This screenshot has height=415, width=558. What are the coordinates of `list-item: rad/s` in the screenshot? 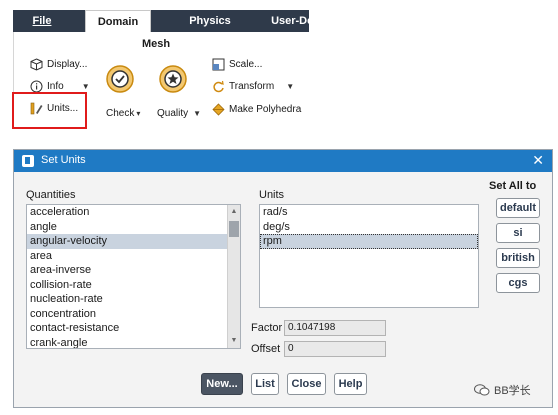 It's located at (369, 212).